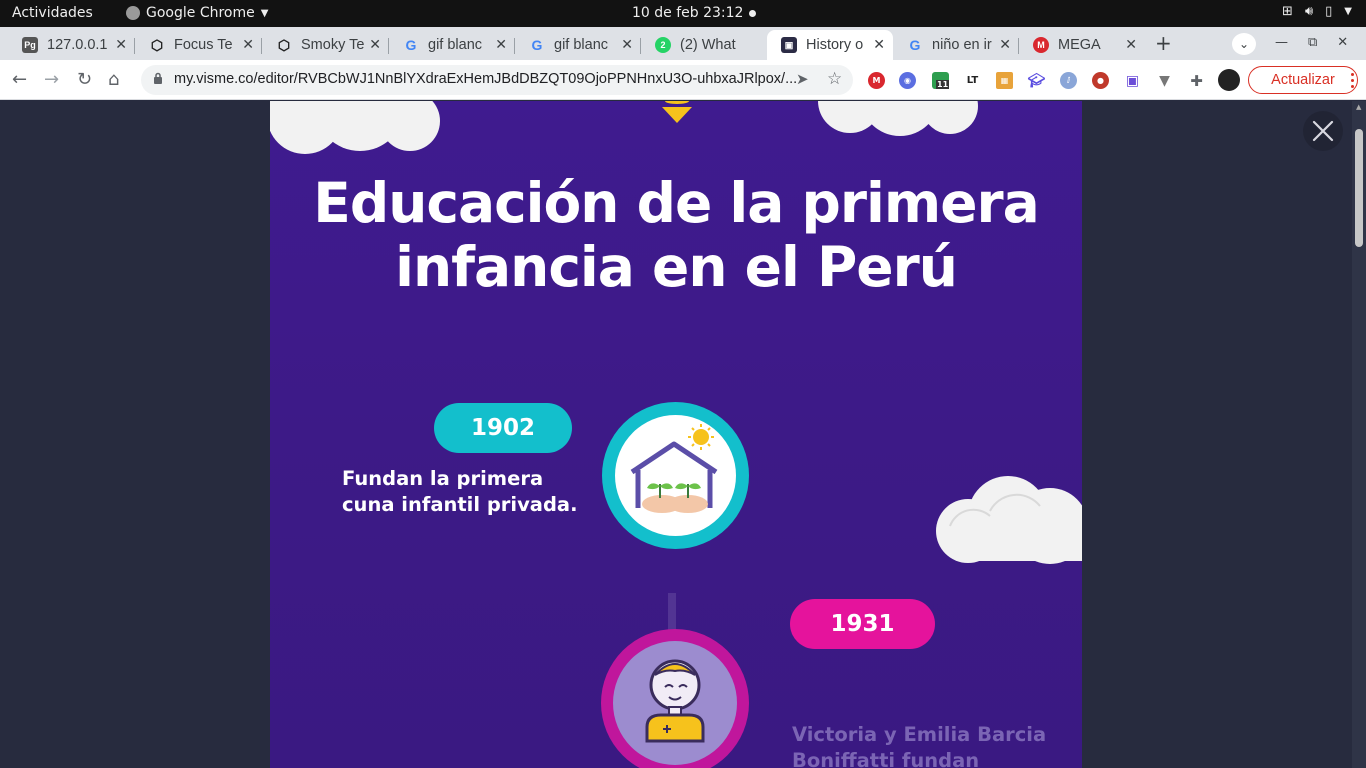  Describe the element at coordinates (752, 13) in the screenshot. I see `notification-dot` at that location.